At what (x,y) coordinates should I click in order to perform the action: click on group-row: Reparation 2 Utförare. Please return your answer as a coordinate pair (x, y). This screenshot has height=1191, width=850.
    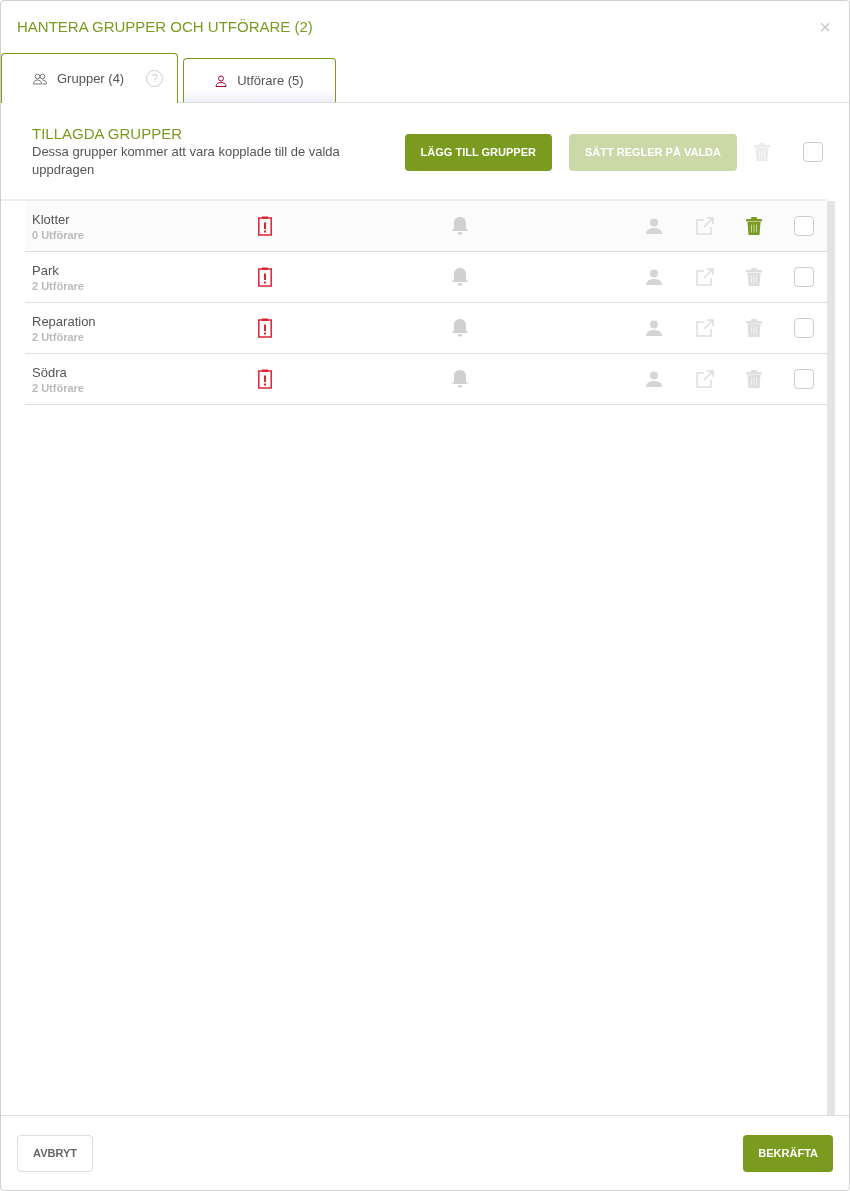
    Looking at the image, I should click on (426, 328).